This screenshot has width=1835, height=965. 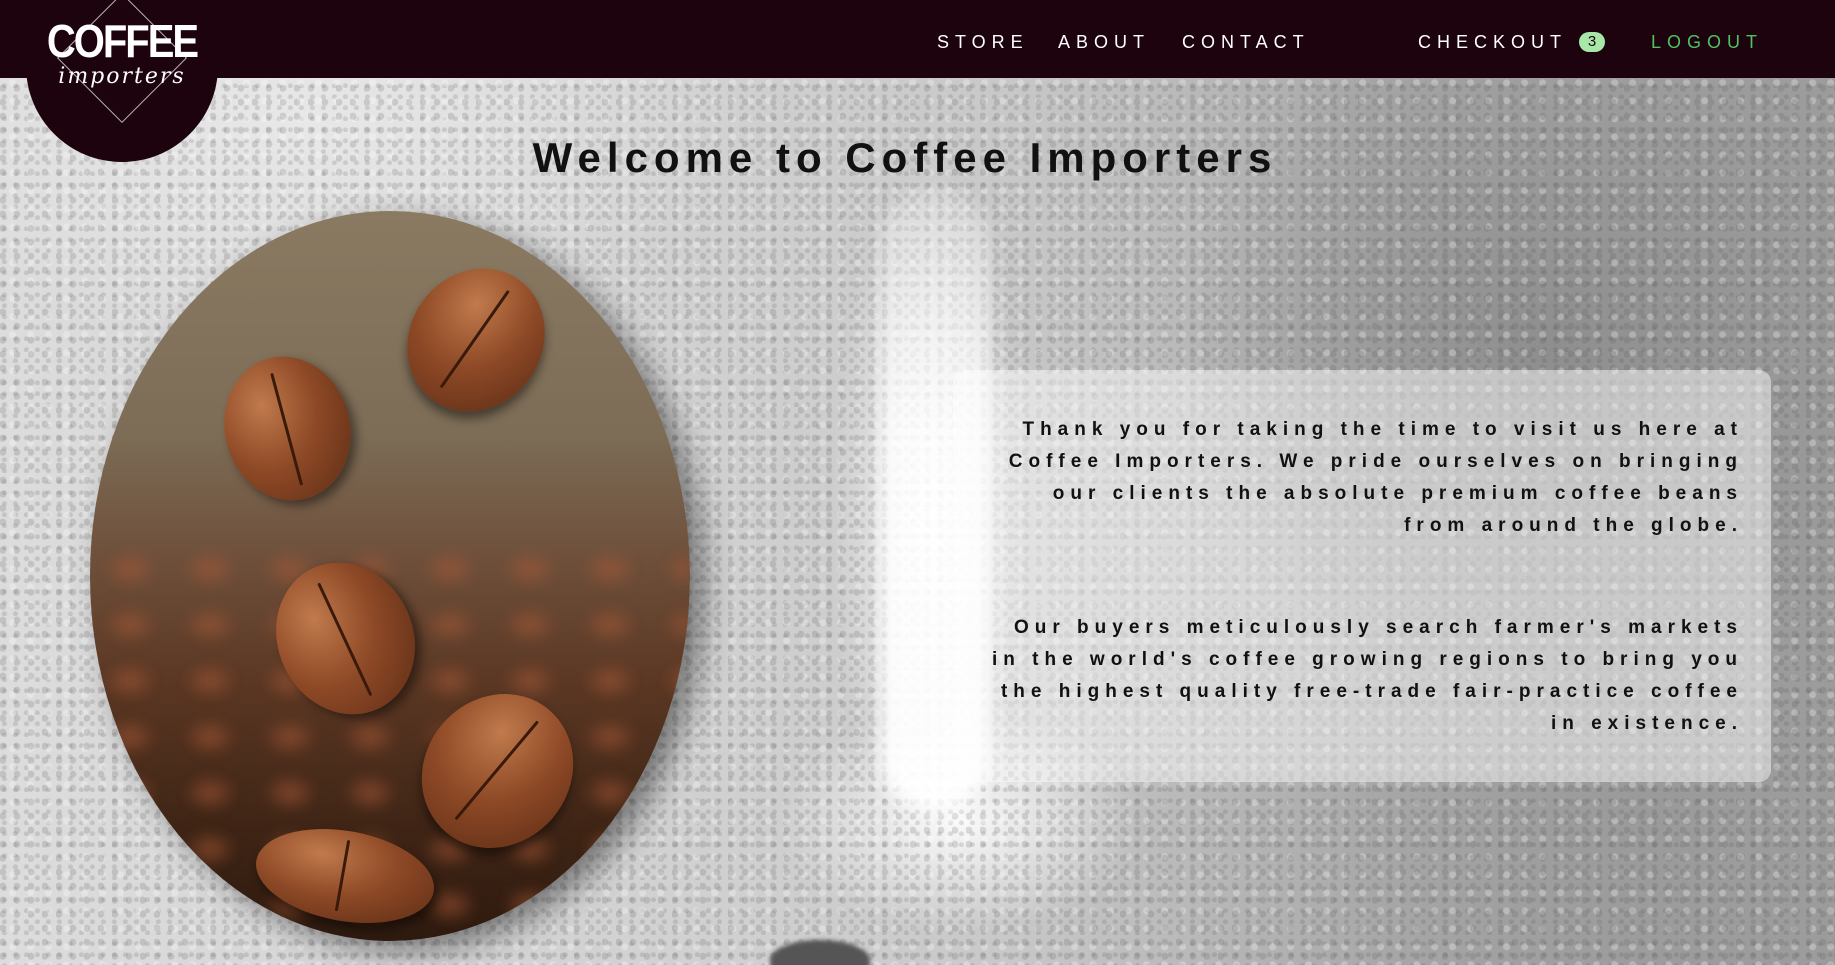 What do you see at coordinates (917, 39) in the screenshot?
I see `top-navbar: STORE ABOUT CONTACT CHECKOUT 3 LOGOUT` at bounding box center [917, 39].